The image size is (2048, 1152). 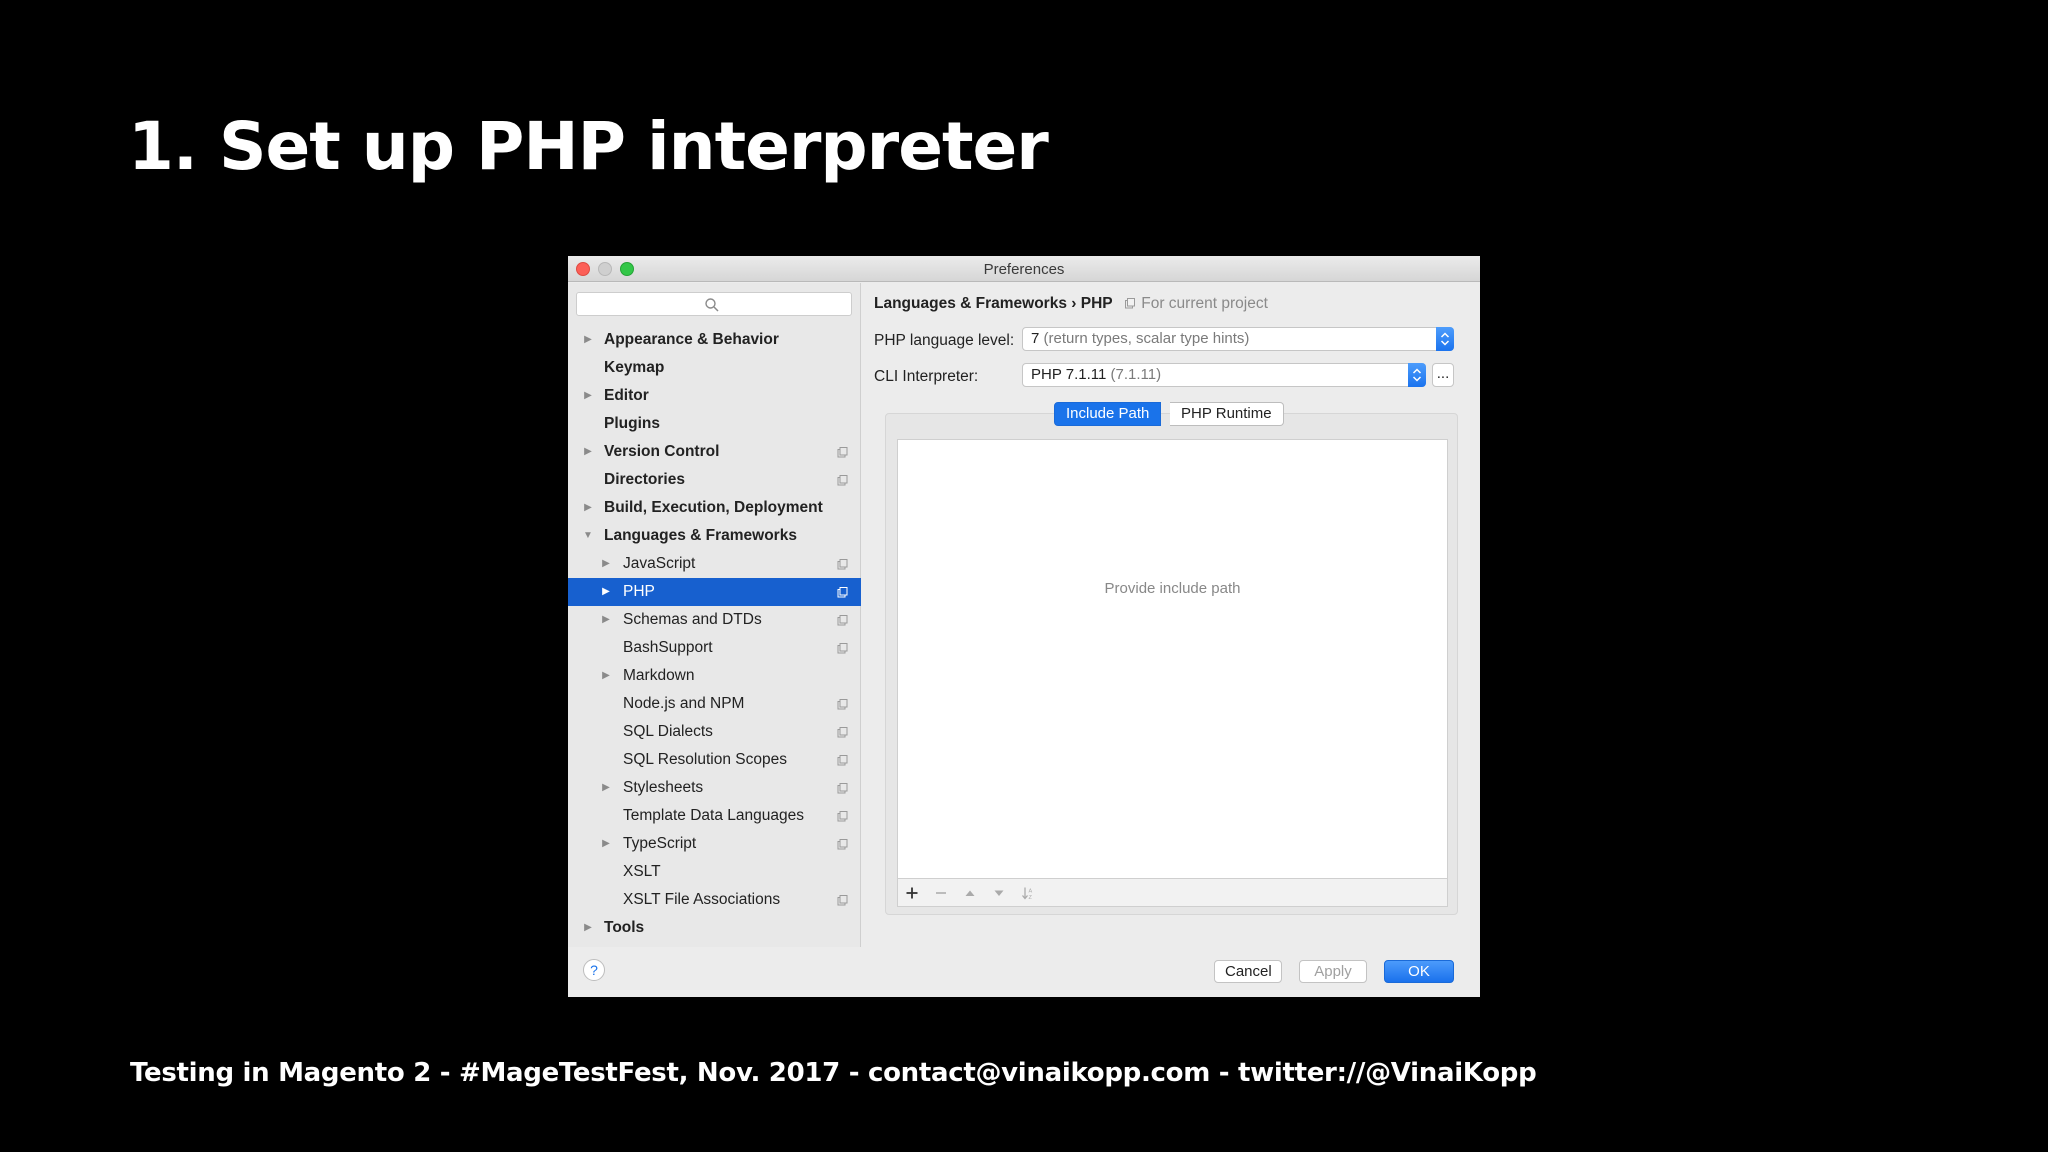 What do you see at coordinates (1024, 972) in the screenshot?
I see `dialog-button-bar: ? Cancel Apply OK` at bounding box center [1024, 972].